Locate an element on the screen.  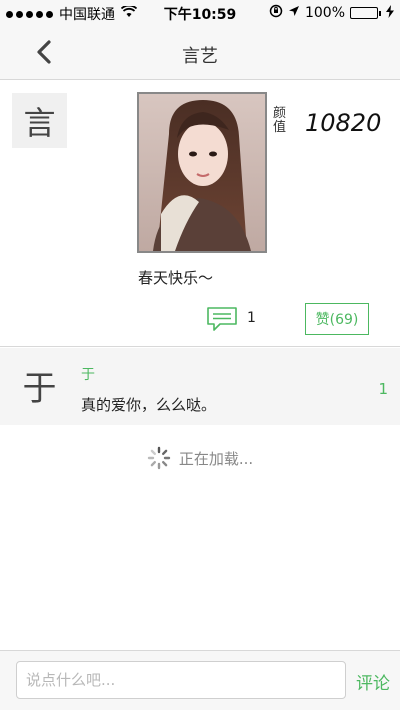
portrait-photo is located at coordinates (202, 172).